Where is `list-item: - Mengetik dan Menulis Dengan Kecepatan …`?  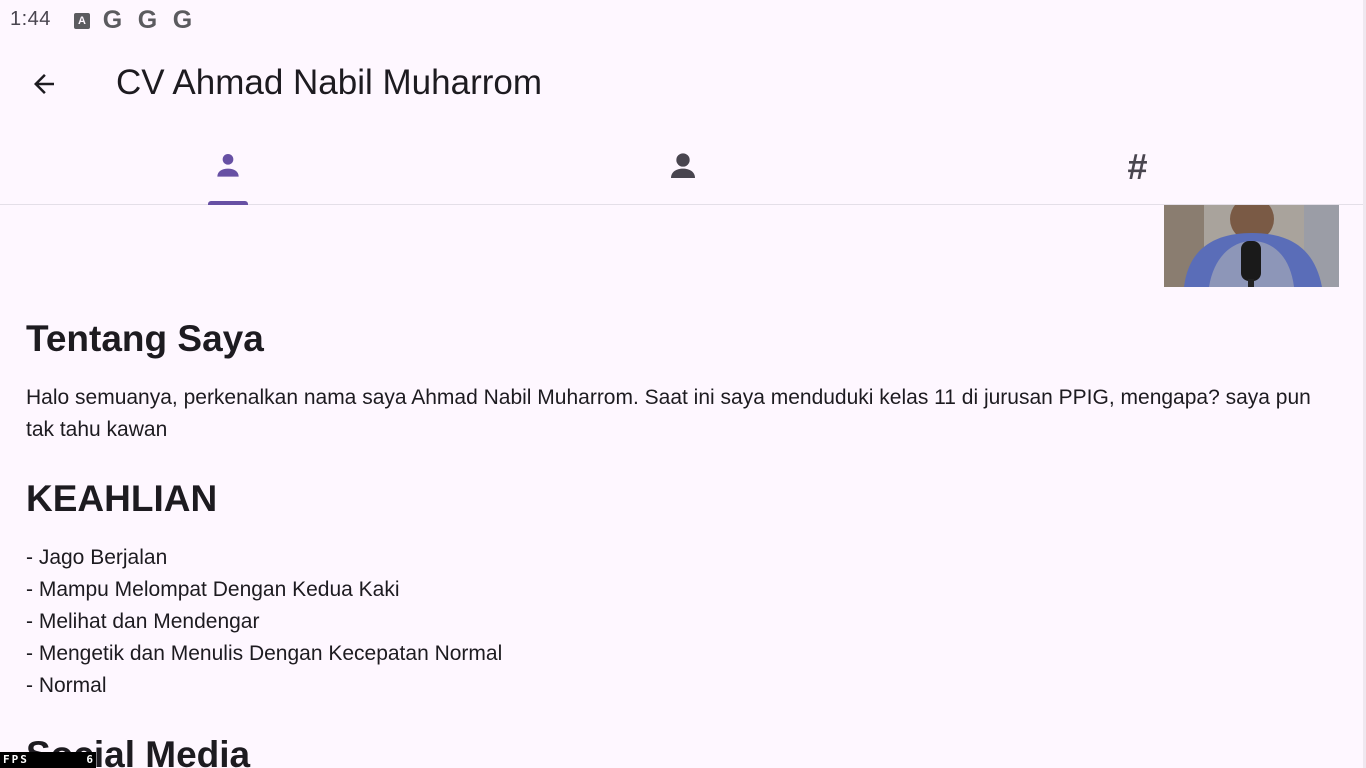 list-item: - Mengetik dan Menulis Dengan Kecepatan … is located at coordinates (264, 653).